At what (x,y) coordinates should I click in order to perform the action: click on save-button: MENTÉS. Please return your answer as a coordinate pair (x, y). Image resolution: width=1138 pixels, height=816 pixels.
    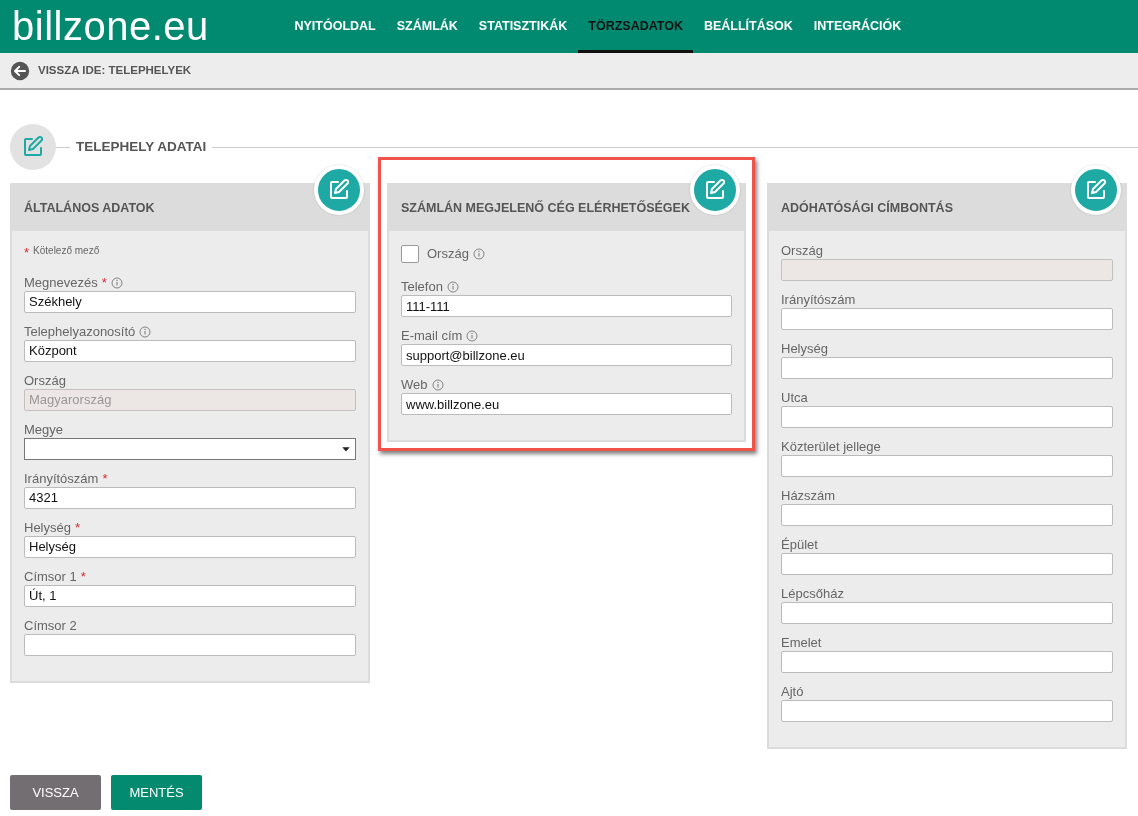
    Looking at the image, I should click on (156, 792).